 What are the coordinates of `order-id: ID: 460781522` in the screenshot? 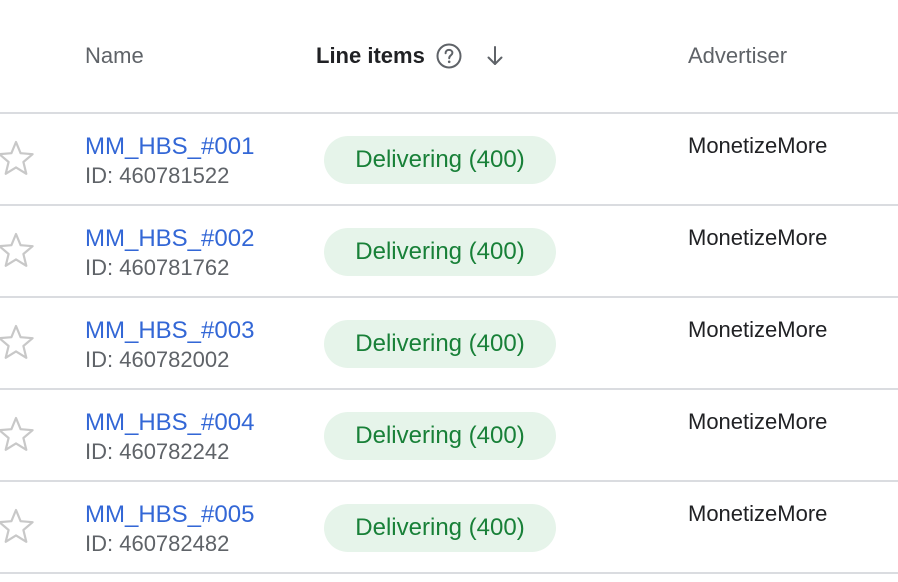 It's located at (157, 175).